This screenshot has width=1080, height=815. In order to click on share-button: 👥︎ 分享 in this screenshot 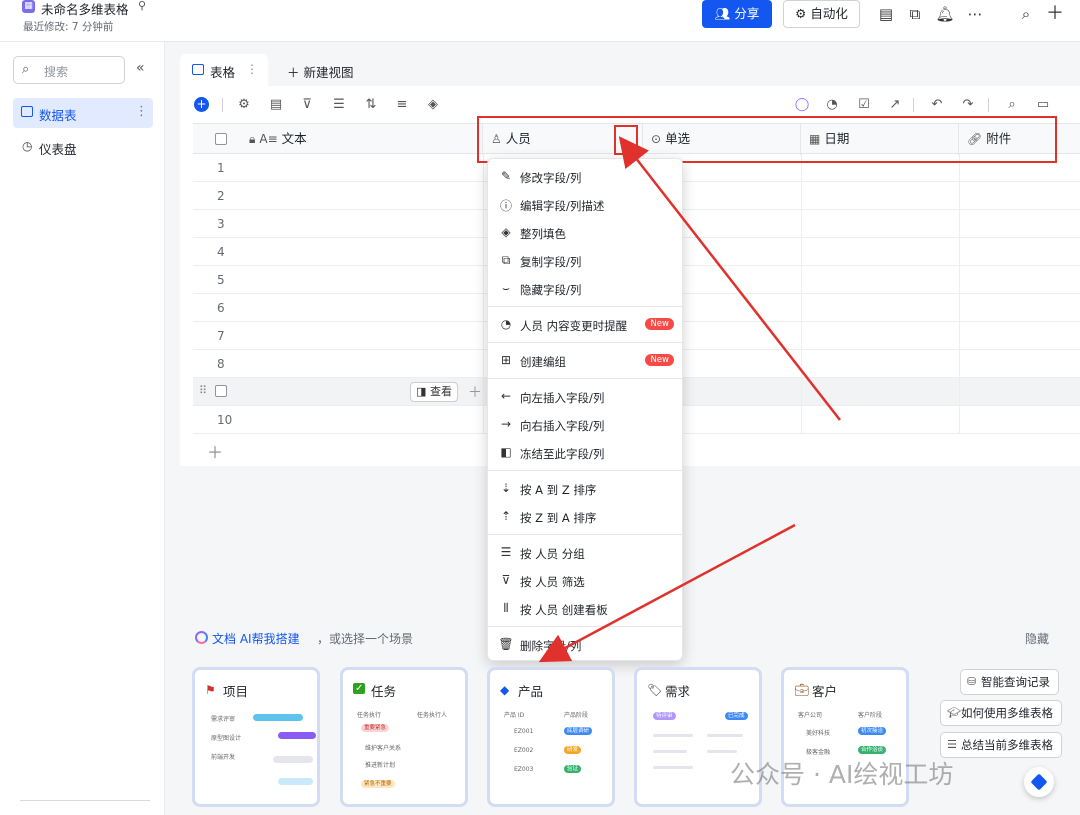, I will do `click(737, 14)`.